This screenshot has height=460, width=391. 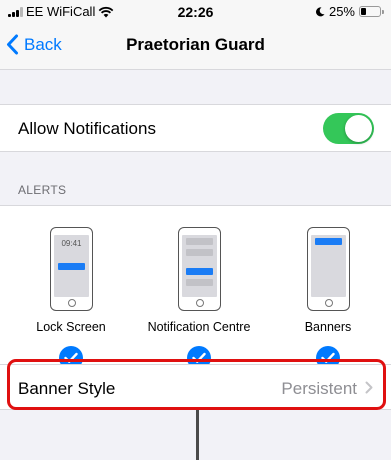 What do you see at coordinates (371, 11) in the screenshot?
I see `battery-icon` at bounding box center [371, 11].